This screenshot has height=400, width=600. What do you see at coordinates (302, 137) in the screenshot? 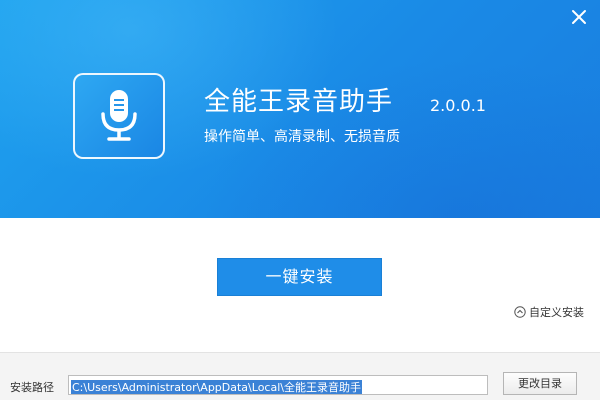
I see `app-tagline: 操作简单、高清录制、无损音质` at bounding box center [302, 137].